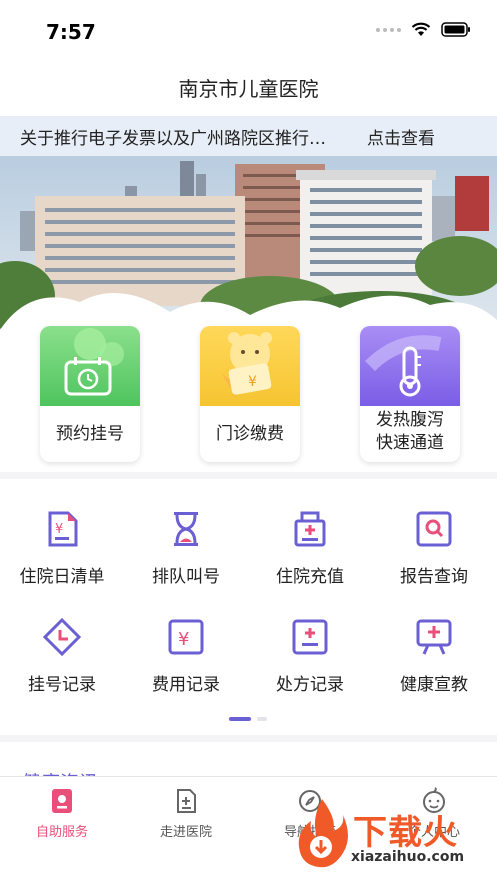  What do you see at coordinates (186, 685) in the screenshot?
I see `grid-label: 费用记录` at bounding box center [186, 685].